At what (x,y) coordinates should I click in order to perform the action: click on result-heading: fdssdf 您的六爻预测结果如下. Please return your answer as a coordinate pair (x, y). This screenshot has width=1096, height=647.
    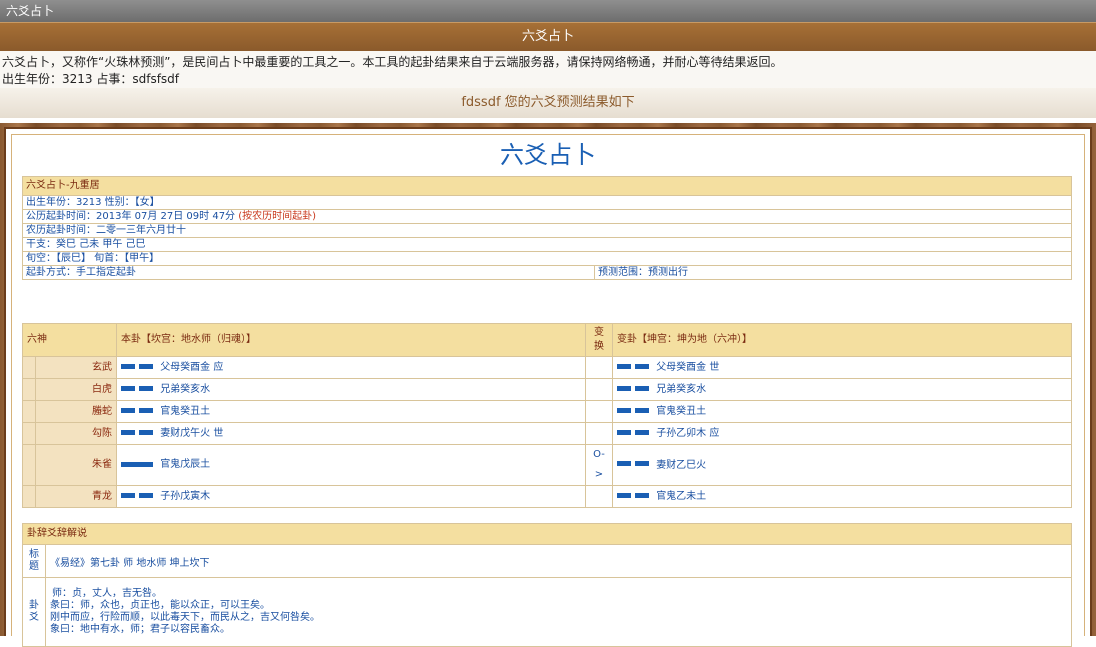
    Looking at the image, I should click on (548, 102).